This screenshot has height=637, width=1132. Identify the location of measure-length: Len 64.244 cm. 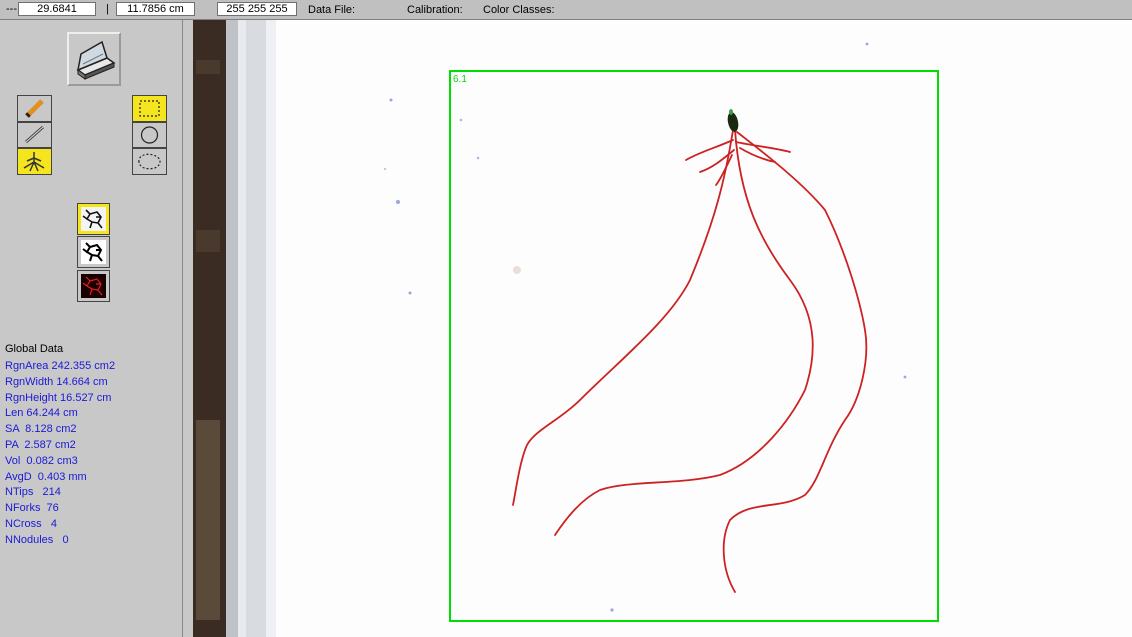
(41, 413).